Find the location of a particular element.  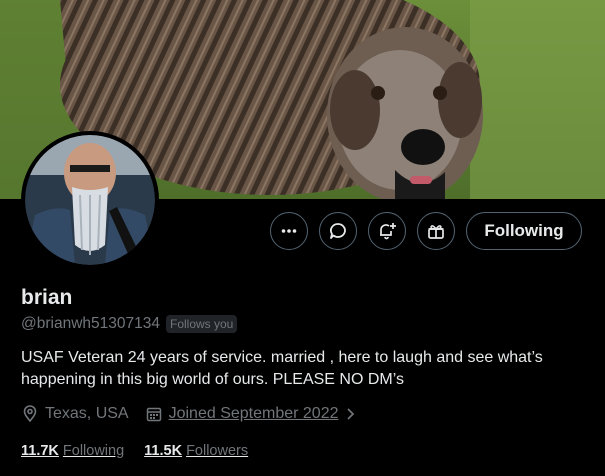

followers-count: 11.5K is located at coordinates (163, 451).